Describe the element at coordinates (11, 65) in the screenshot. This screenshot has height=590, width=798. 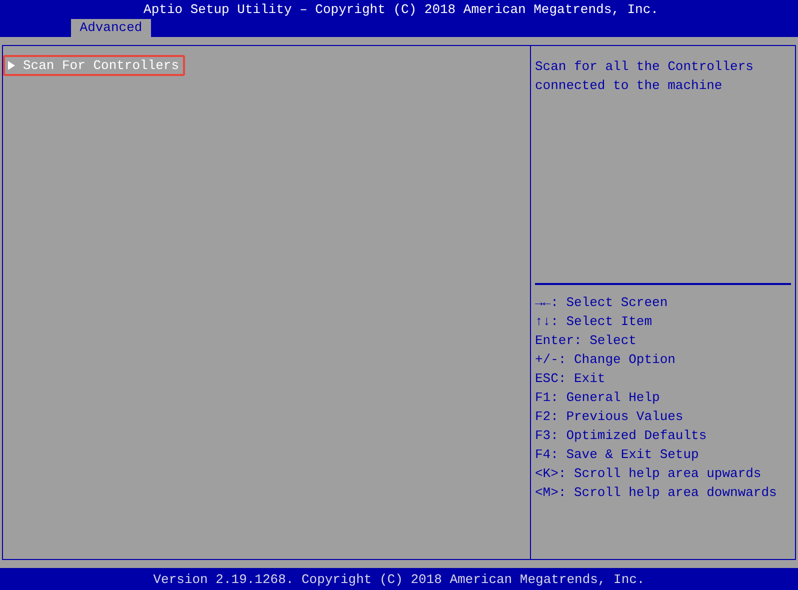
I see `triangle-icon` at that location.